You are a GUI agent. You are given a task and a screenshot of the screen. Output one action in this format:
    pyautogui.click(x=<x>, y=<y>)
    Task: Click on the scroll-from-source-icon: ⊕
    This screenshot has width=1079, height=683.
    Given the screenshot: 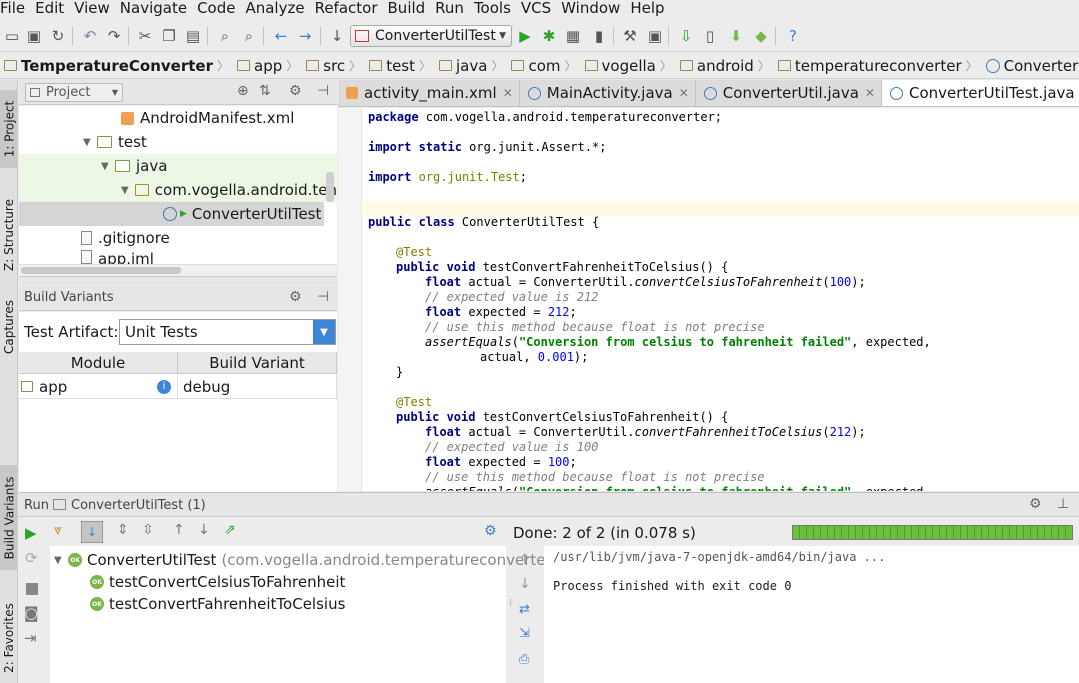 What is the action you would take?
    pyautogui.click(x=243, y=91)
    